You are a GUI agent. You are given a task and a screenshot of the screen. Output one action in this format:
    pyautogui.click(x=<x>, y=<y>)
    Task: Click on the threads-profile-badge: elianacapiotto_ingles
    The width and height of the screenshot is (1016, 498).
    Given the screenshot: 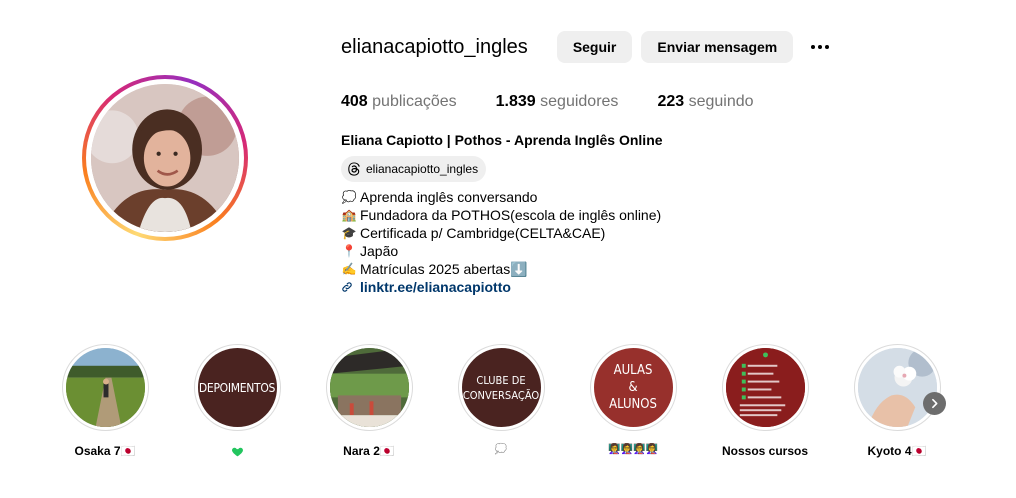 What is the action you would take?
    pyautogui.click(x=414, y=169)
    